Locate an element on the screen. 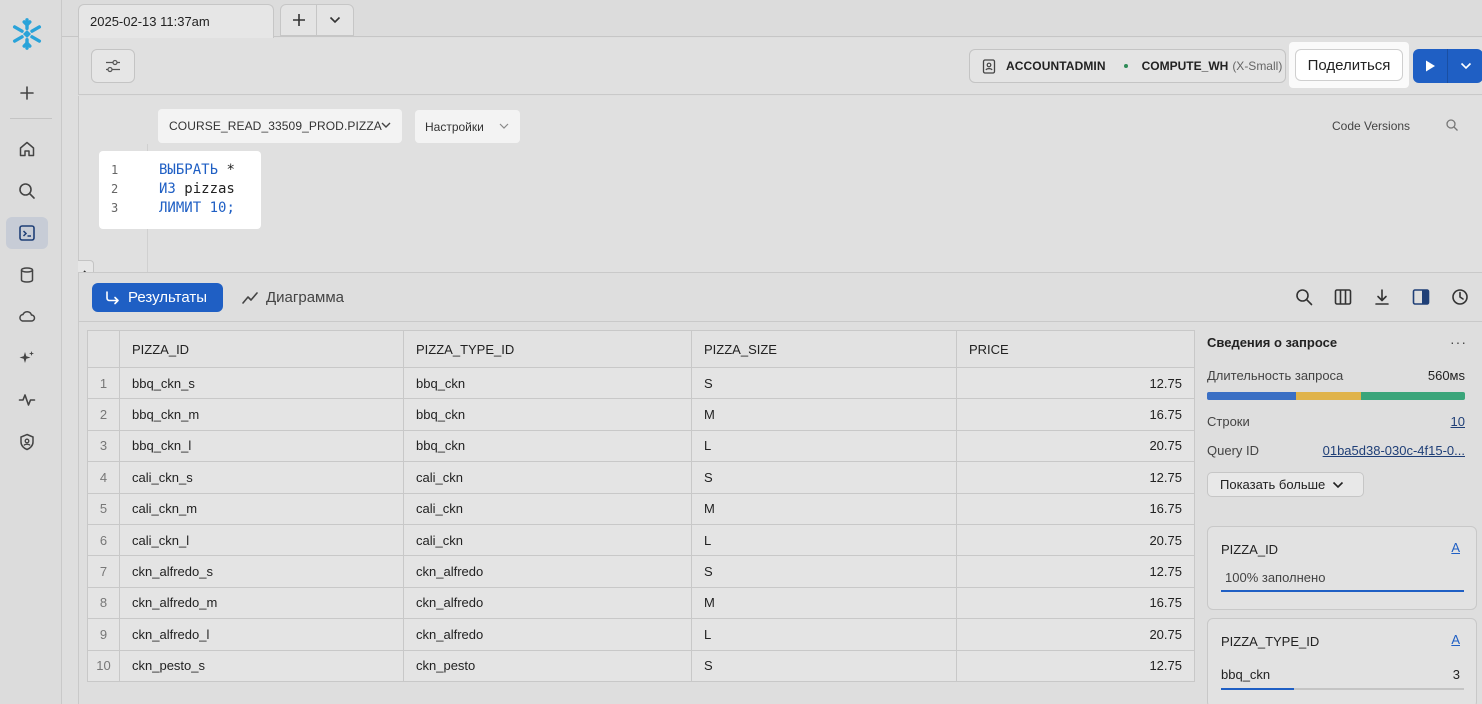 The width and height of the screenshot is (1482, 704). search-results-icon is located at coordinates (1304, 297).